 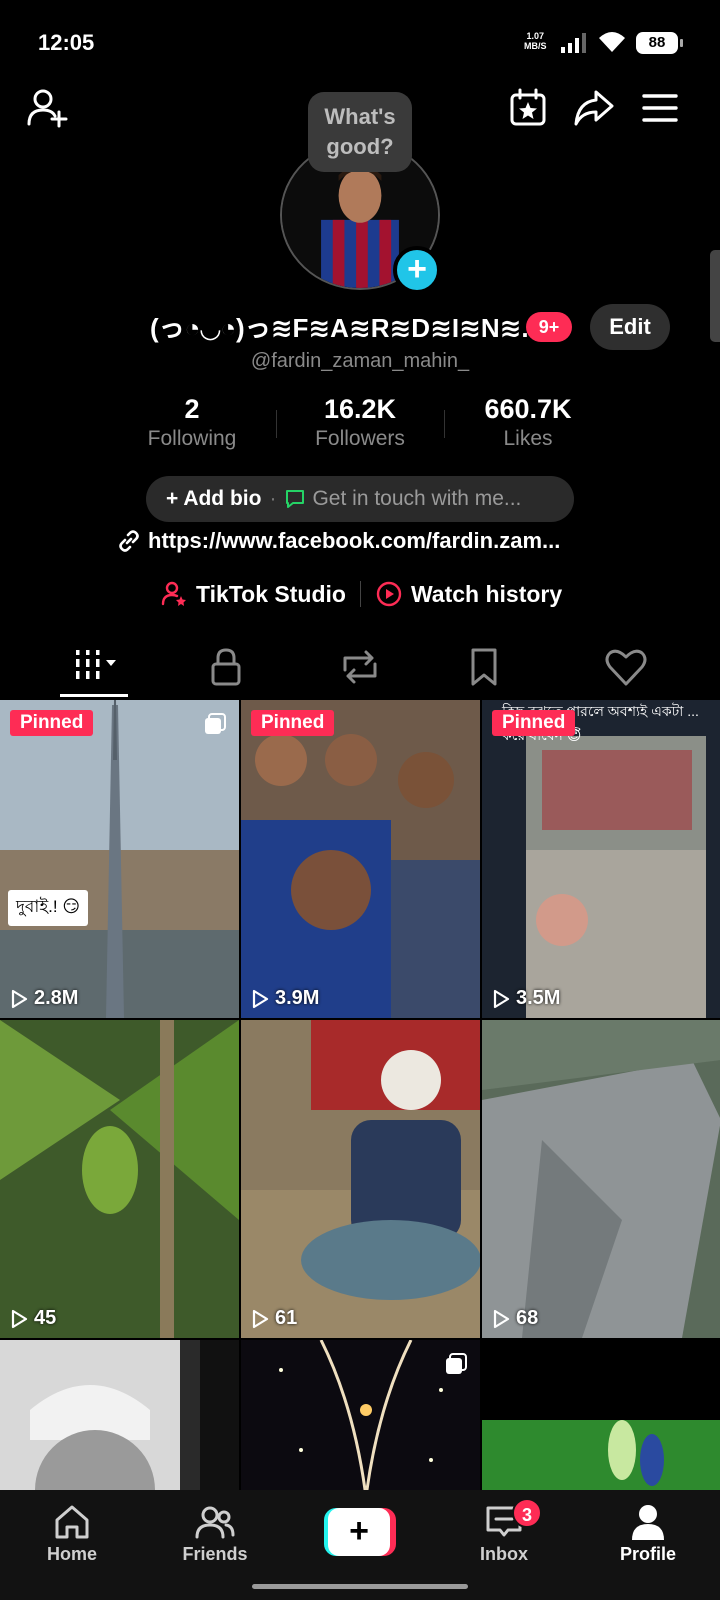 I want to click on video-caption: দুবাই.! 😏, so click(x=48, y=908).